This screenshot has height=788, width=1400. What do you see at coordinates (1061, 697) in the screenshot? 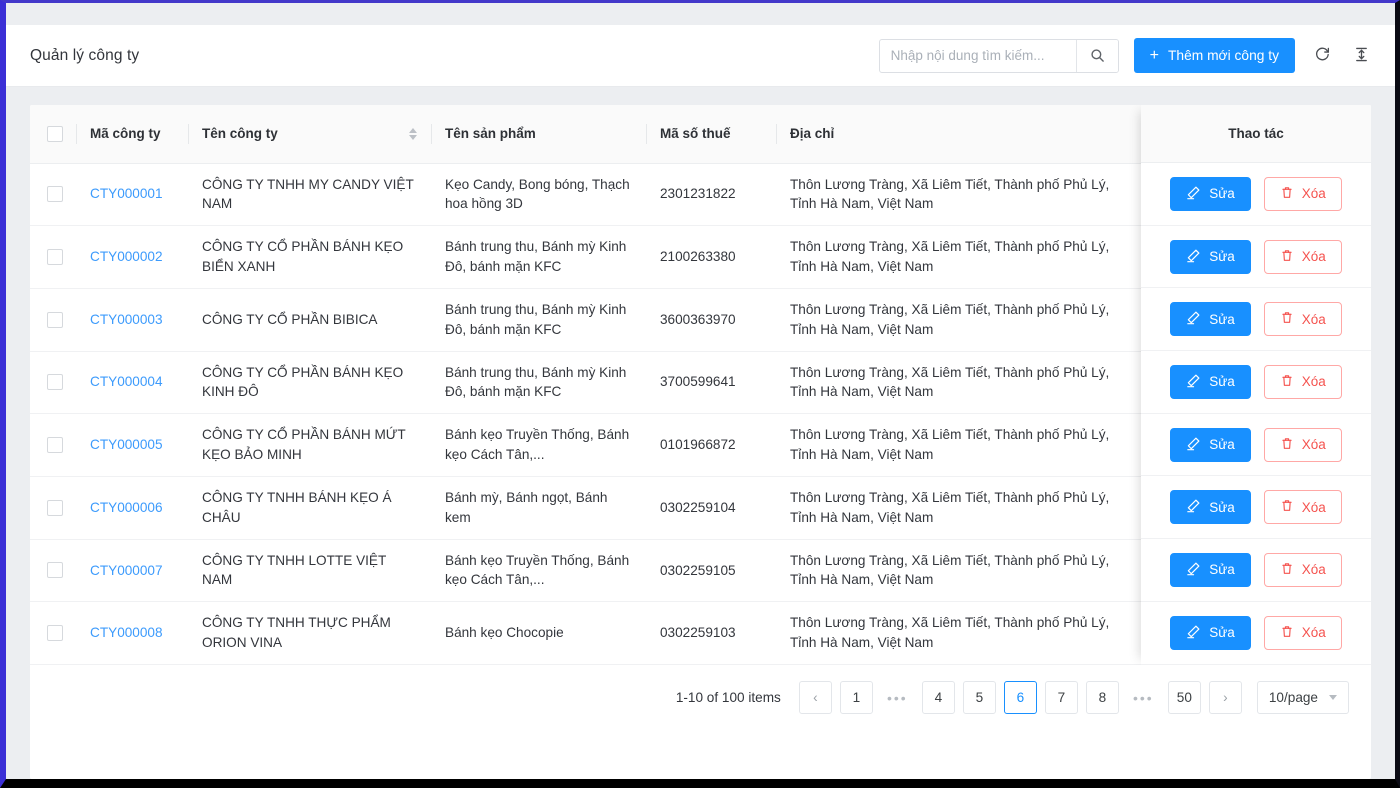
I see `pagination-page: 7` at bounding box center [1061, 697].